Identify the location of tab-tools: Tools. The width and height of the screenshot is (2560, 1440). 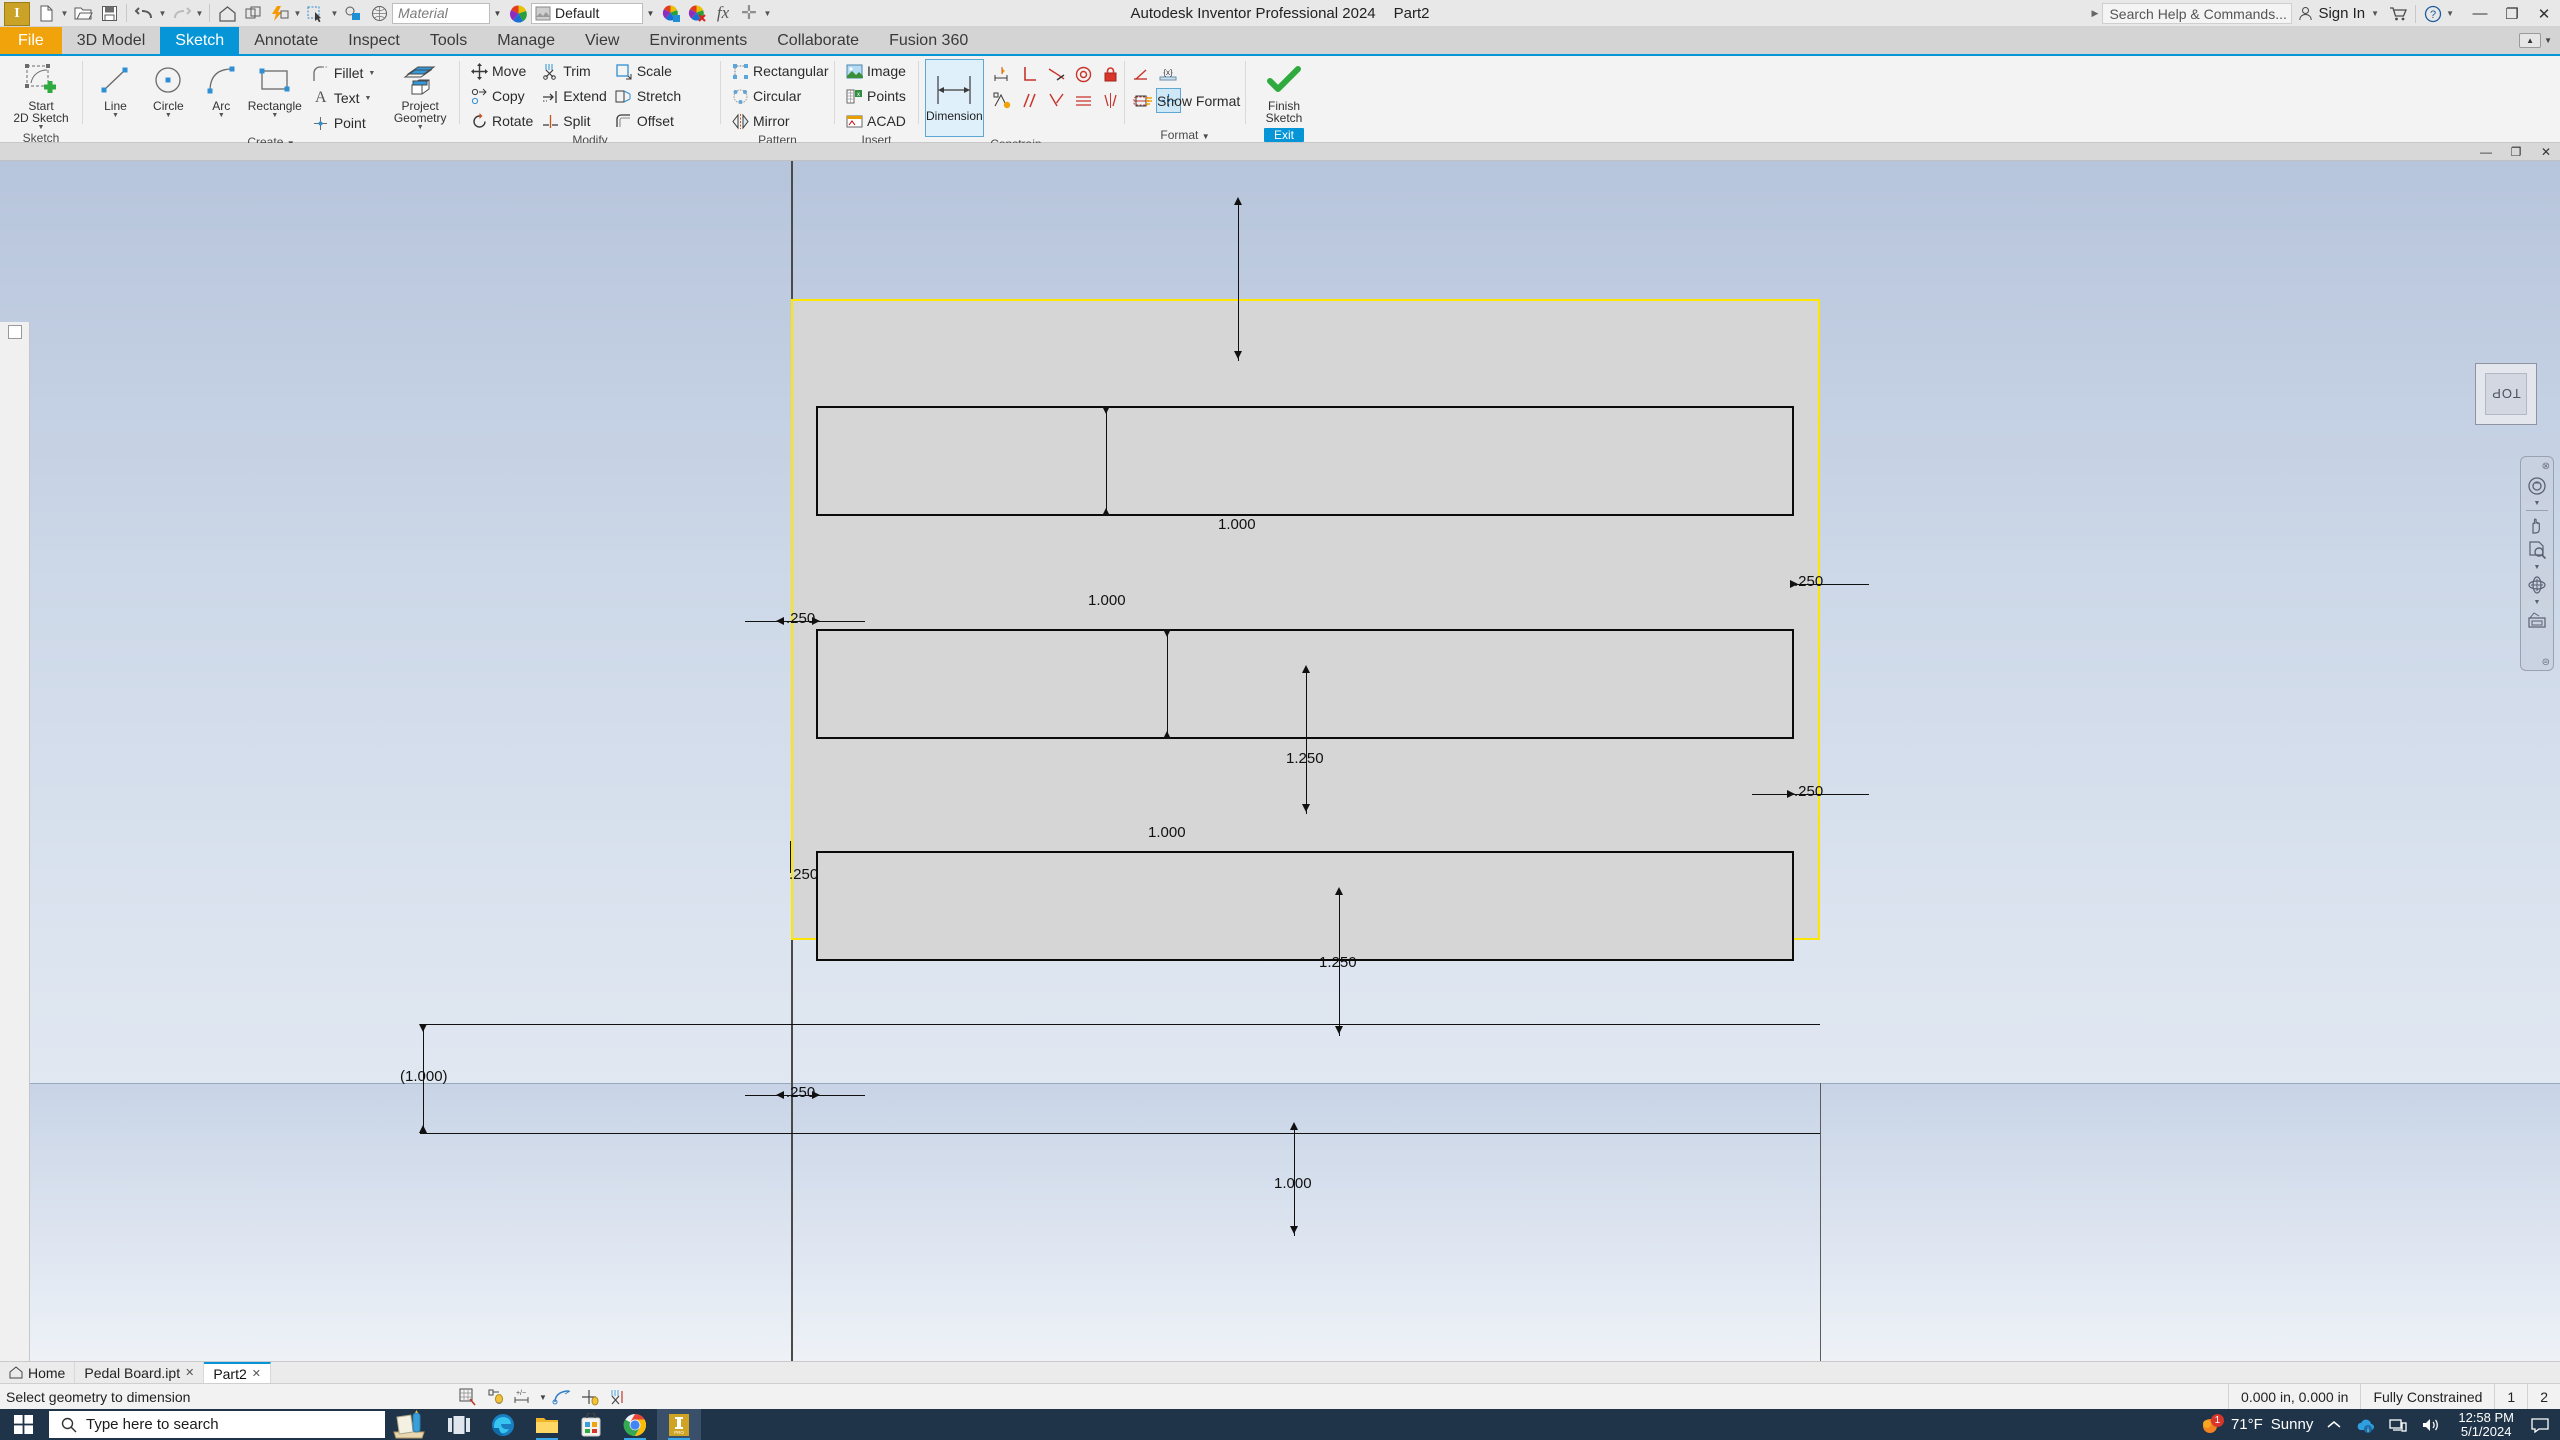
(448, 40).